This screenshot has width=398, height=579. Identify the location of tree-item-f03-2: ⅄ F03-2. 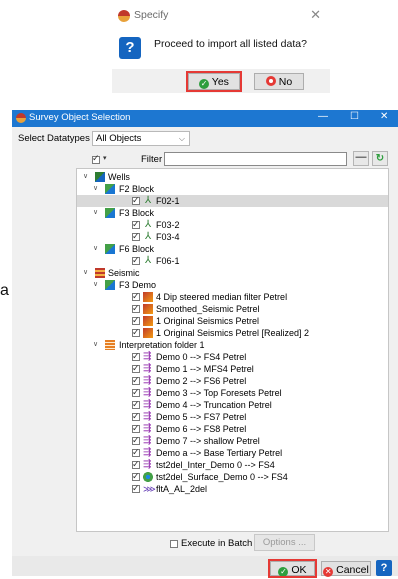
(232, 224).